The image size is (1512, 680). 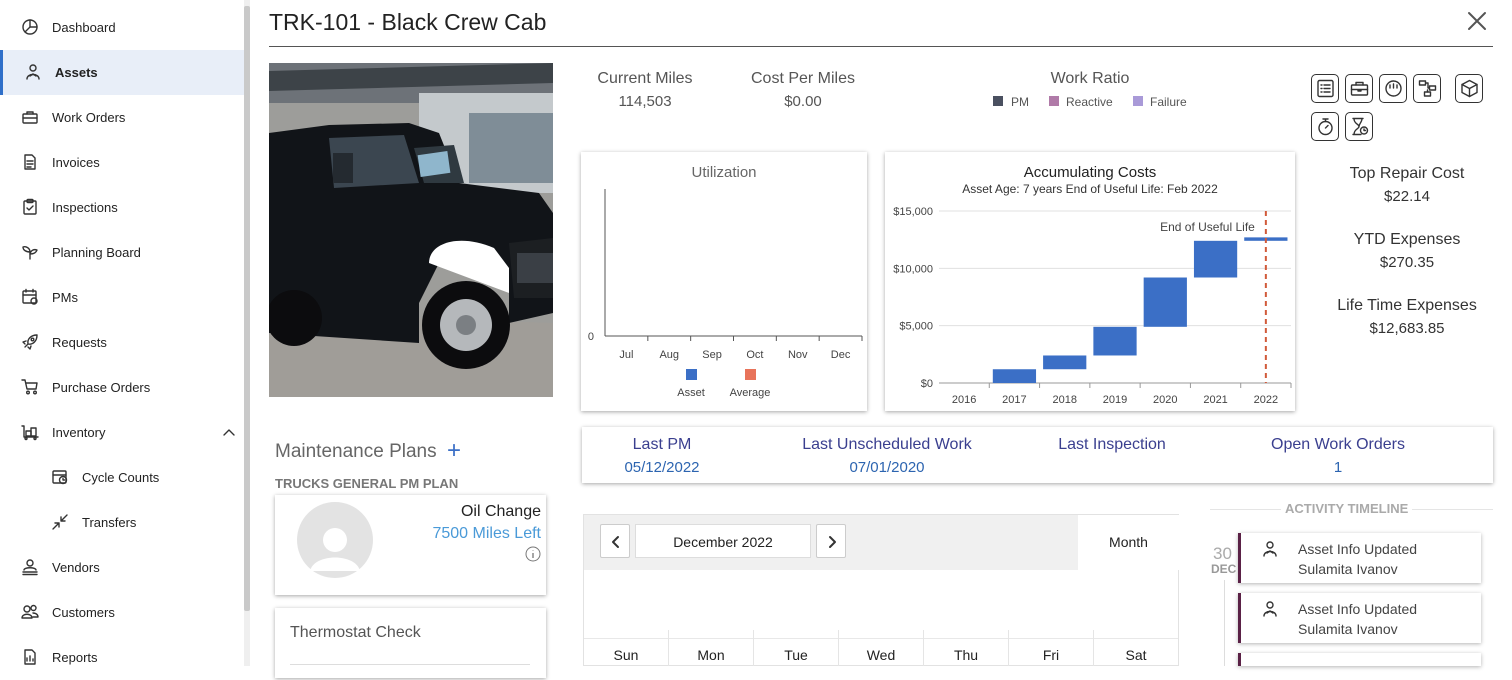 What do you see at coordinates (1224, 569) in the screenshot?
I see `timeline-date-month: DEC` at bounding box center [1224, 569].